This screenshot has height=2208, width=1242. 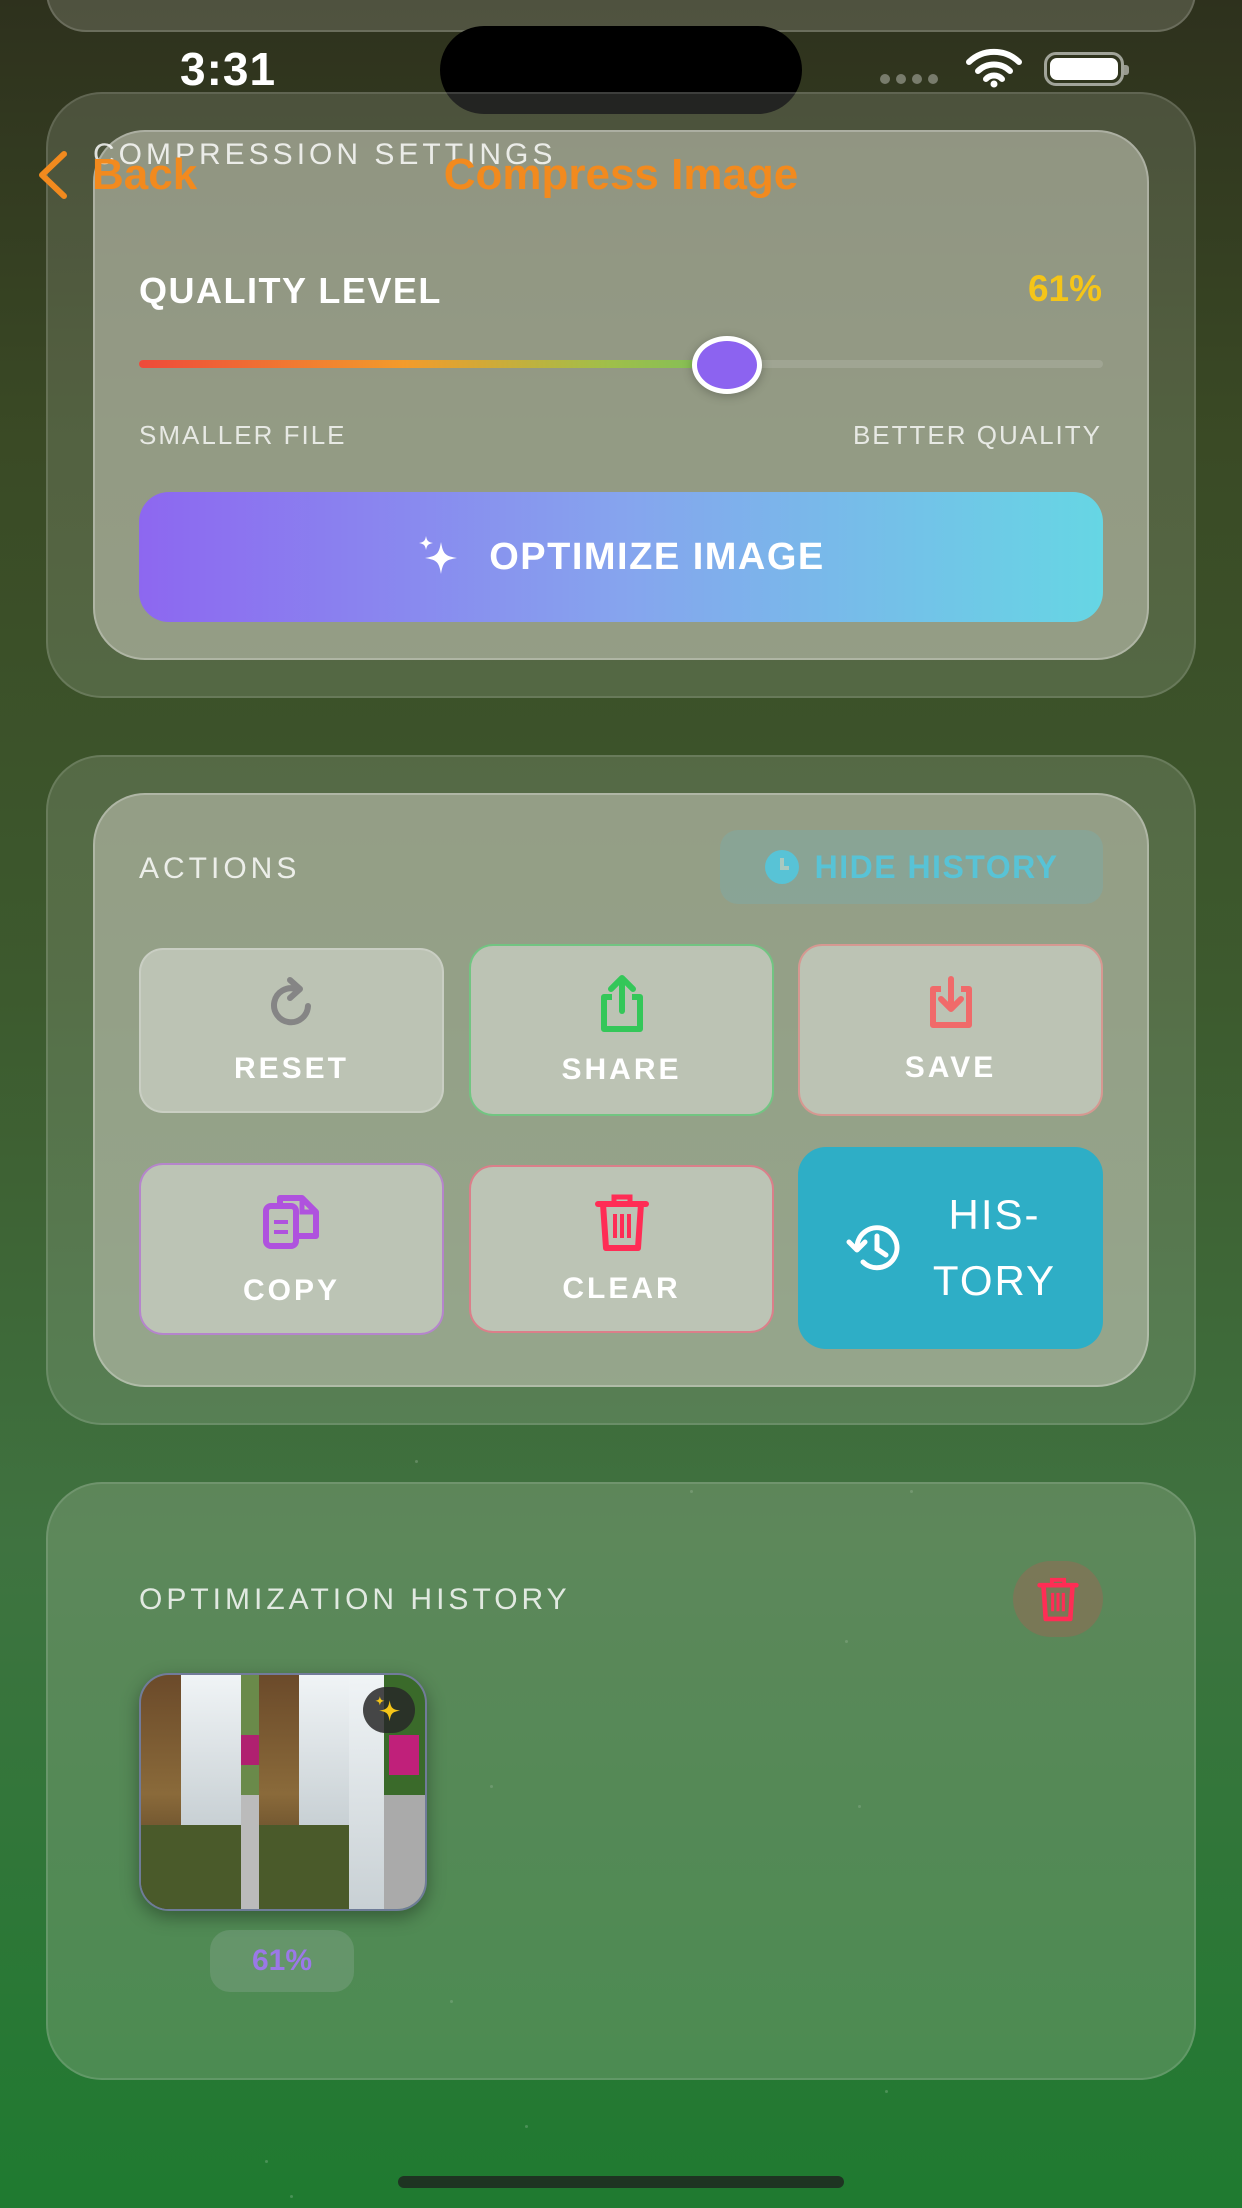 I want to click on history-clock-icon, so click(x=873, y=1248).